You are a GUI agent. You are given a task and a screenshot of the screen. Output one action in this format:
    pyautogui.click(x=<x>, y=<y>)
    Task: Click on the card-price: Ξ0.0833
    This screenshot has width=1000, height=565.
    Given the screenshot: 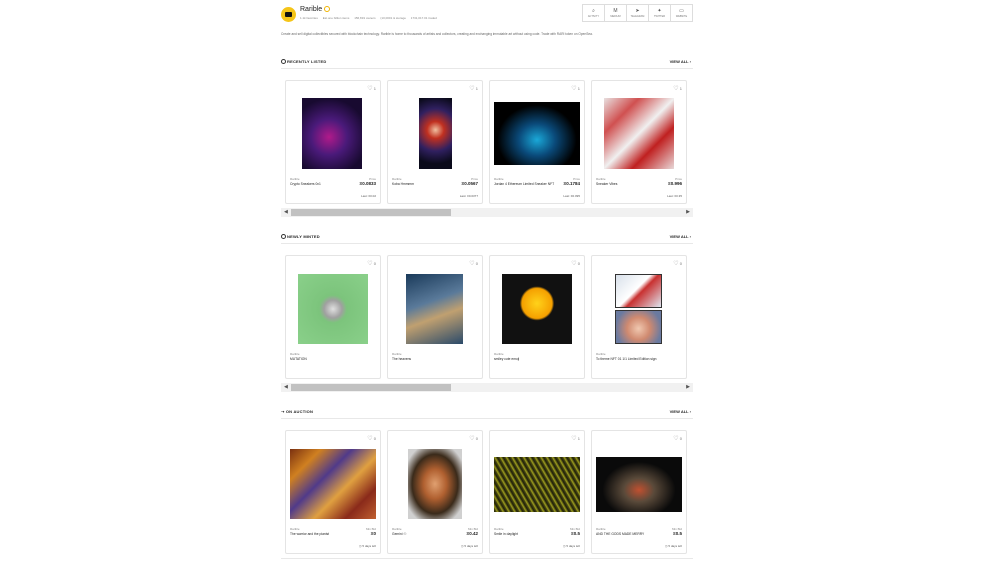 What is the action you would take?
    pyautogui.click(x=367, y=183)
    